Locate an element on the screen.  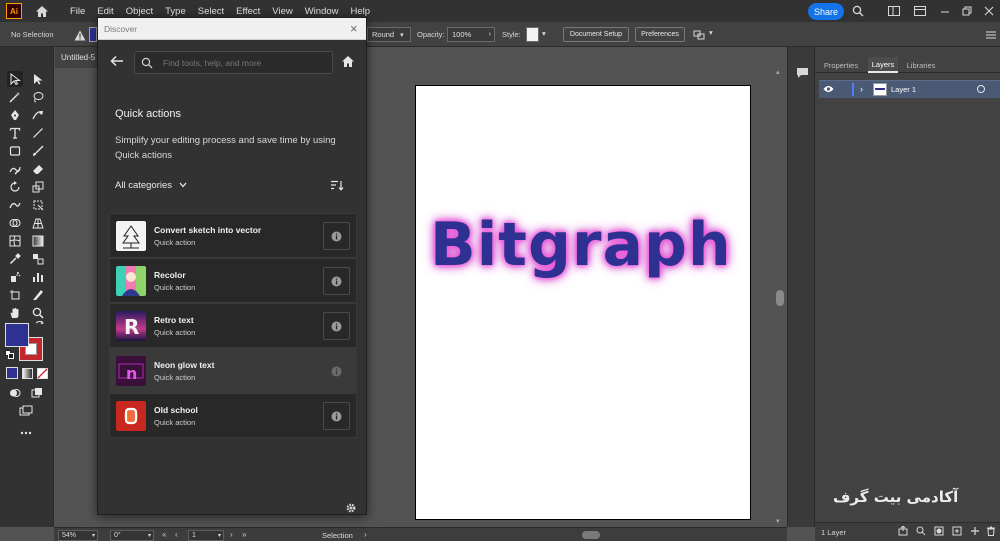
perspective-grid-tool-icon is located at coordinates (38, 223).